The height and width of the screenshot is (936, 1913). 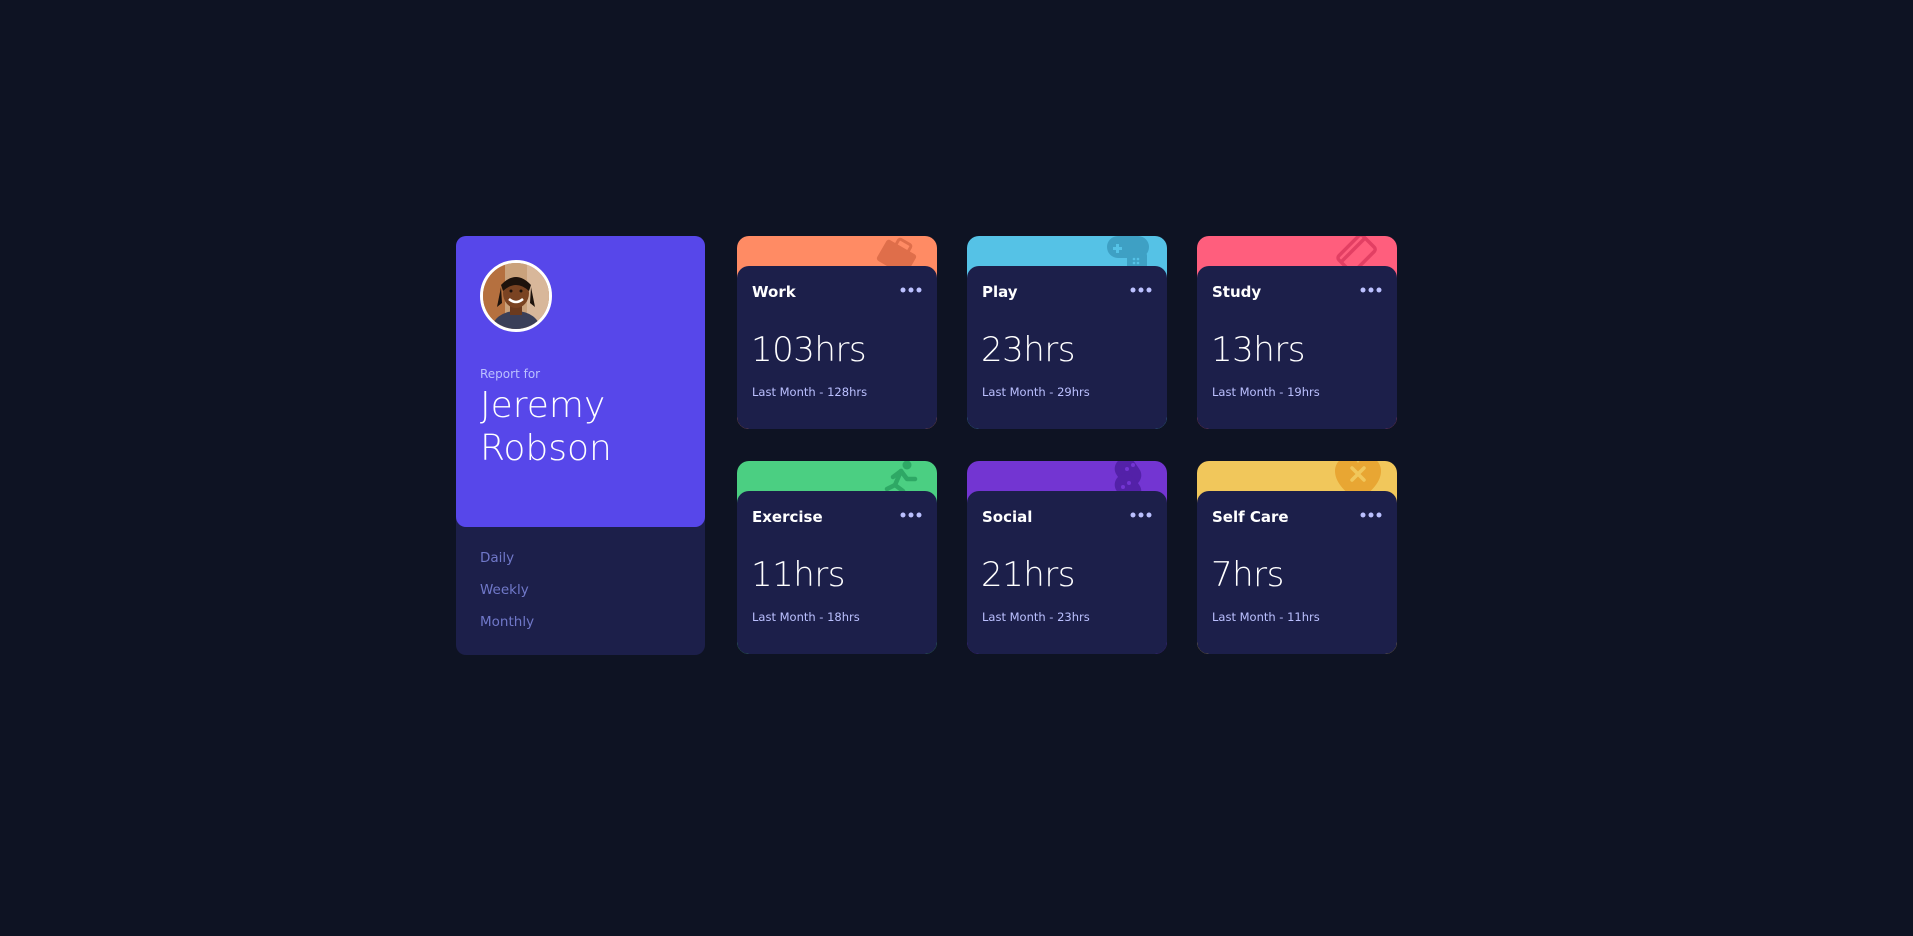 What do you see at coordinates (806, 617) in the screenshot?
I see `activity-previous-hours: Last Month - 18hrs` at bounding box center [806, 617].